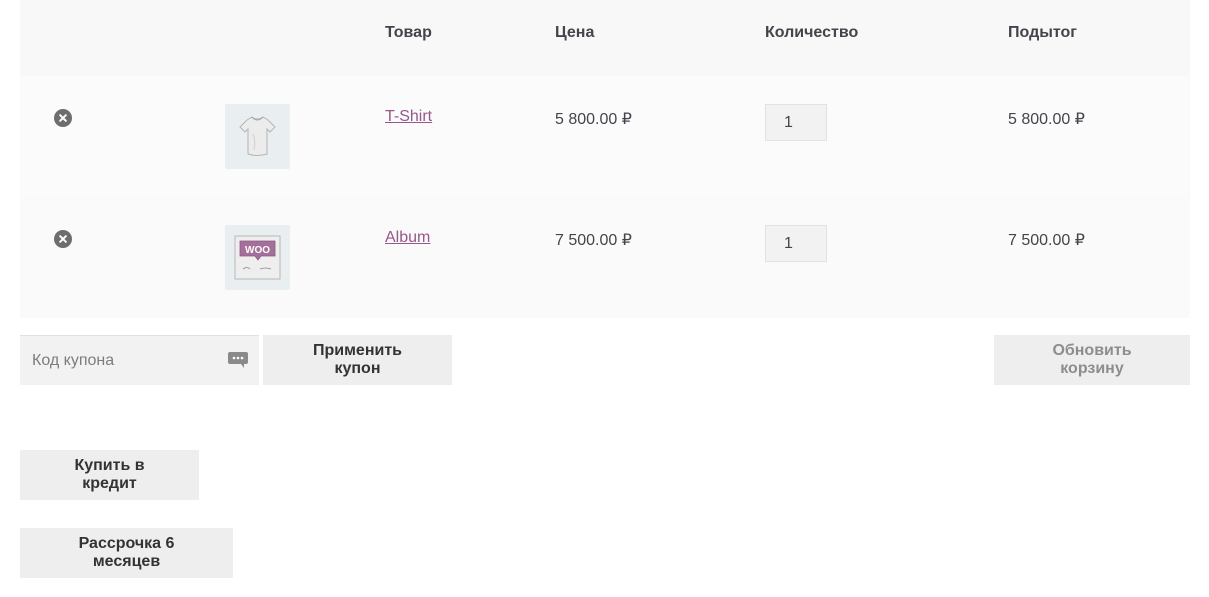 The height and width of the screenshot is (597, 1209). Describe the element at coordinates (593, 119) in the screenshot. I see `price-value: 5 800.00 ₽` at that location.